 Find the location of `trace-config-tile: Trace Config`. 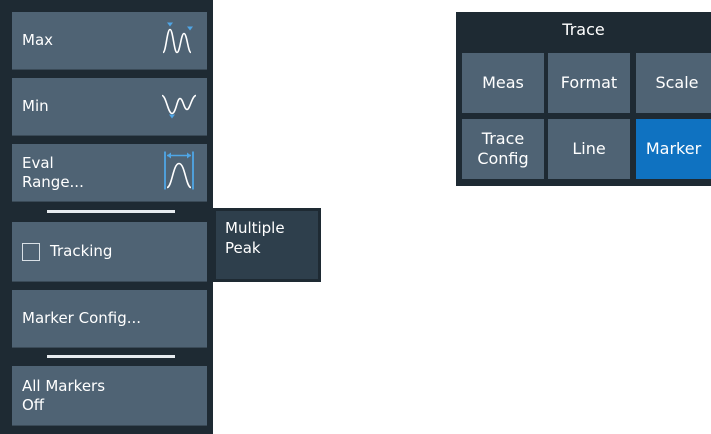

trace-config-tile: Trace Config is located at coordinates (503, 149).